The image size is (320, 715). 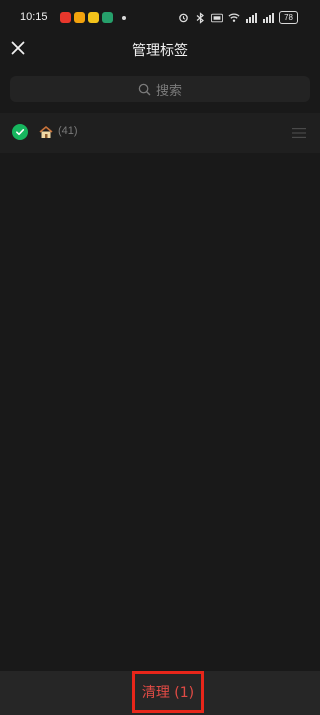 I want to click on wifi-icon, so click(x=234, y=18).